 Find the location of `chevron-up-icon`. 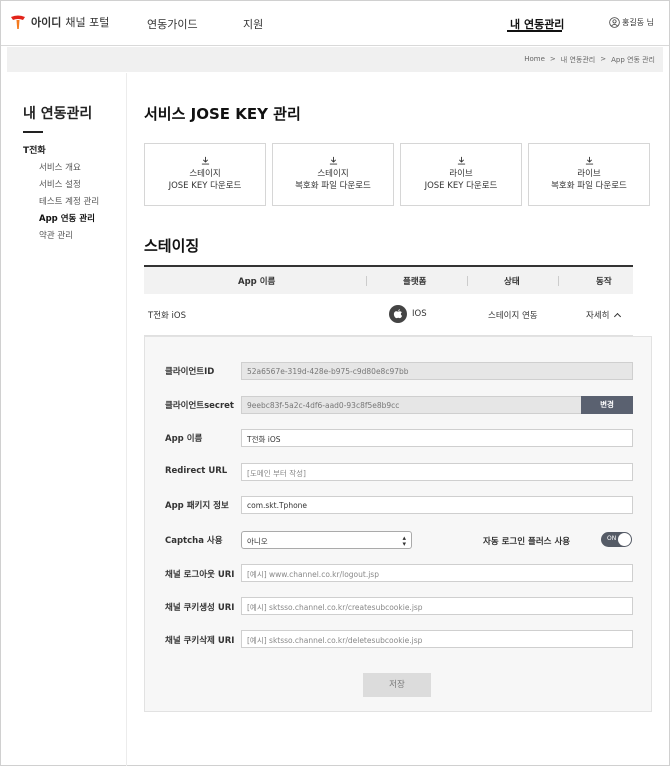

chevron-up-icon is located at coordinates (618, 316).